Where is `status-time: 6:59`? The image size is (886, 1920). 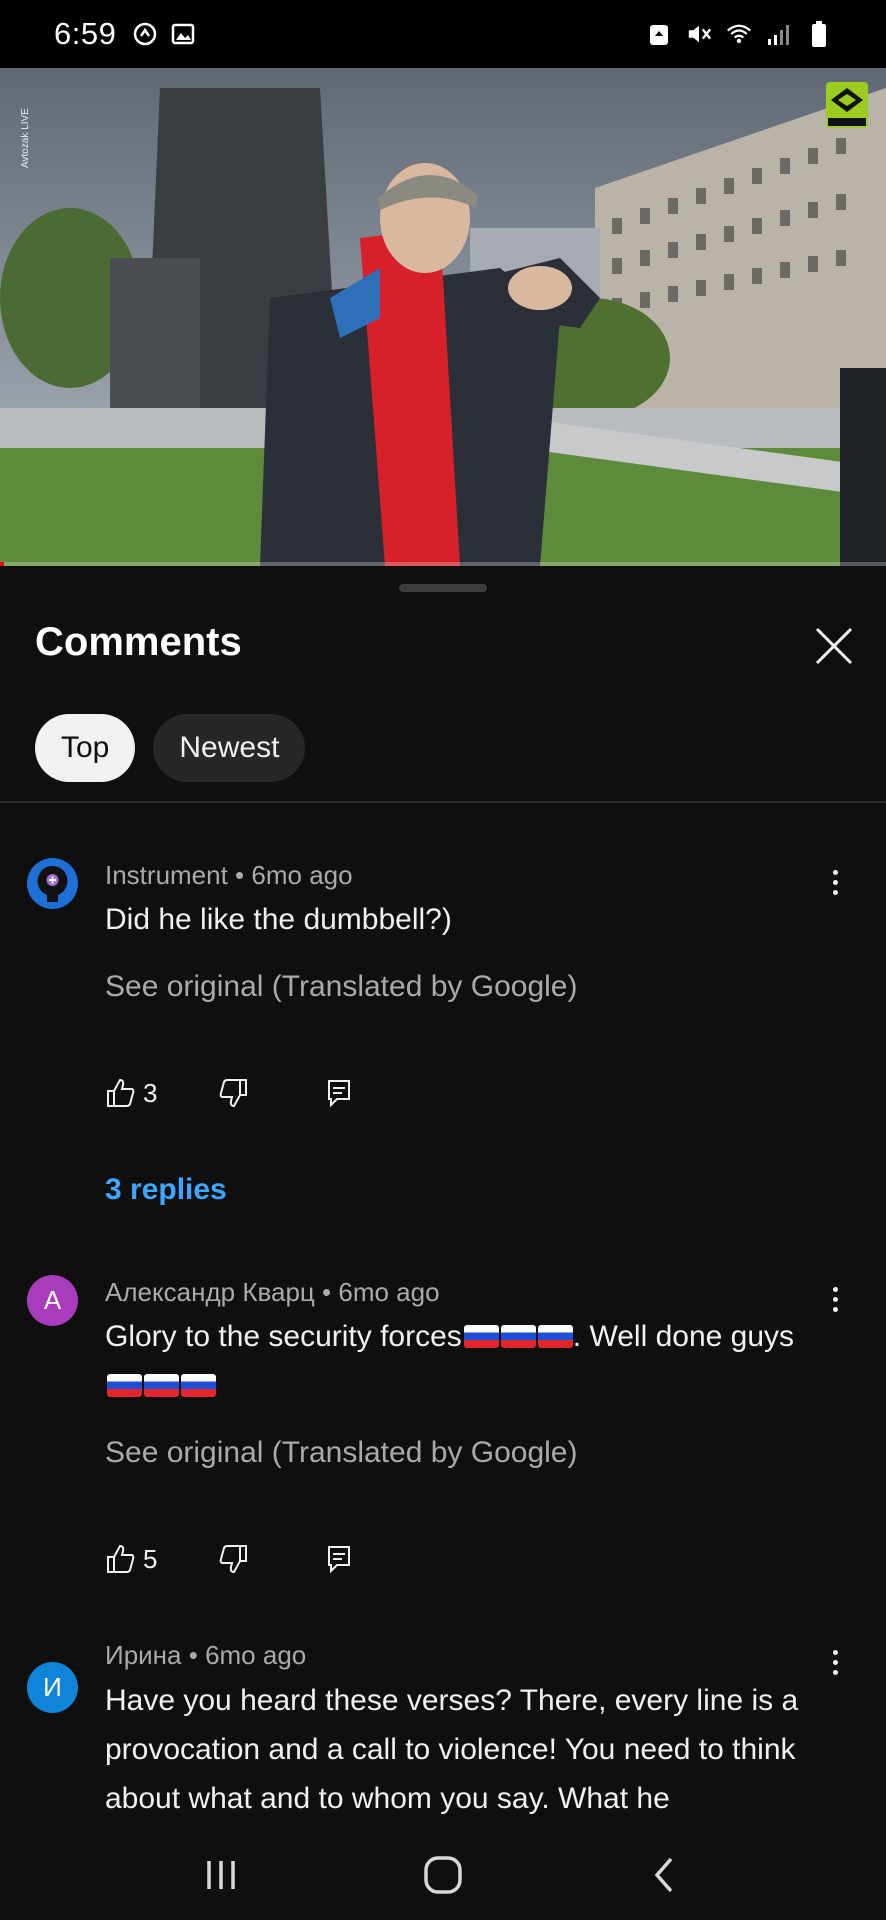 status-time: 6:59 is located at coordinates (85, 33).